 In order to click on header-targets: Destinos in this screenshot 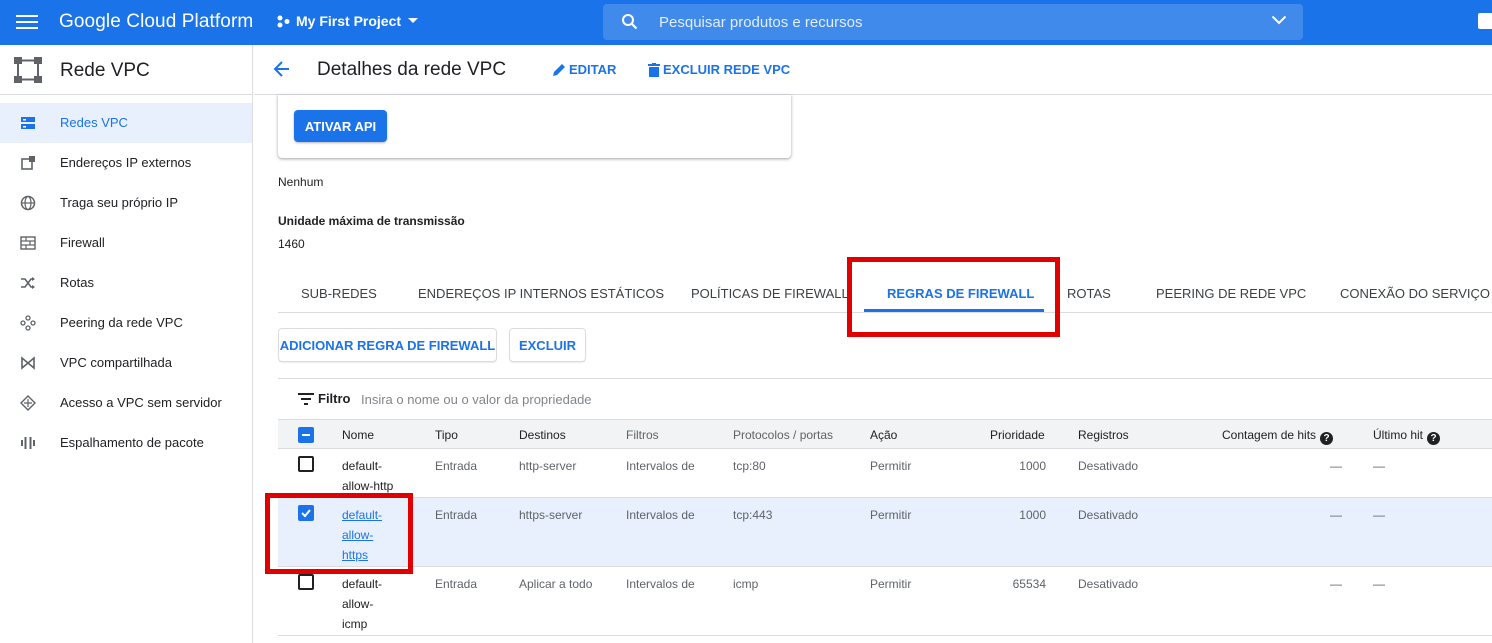, I will do `click(542, 435)`.